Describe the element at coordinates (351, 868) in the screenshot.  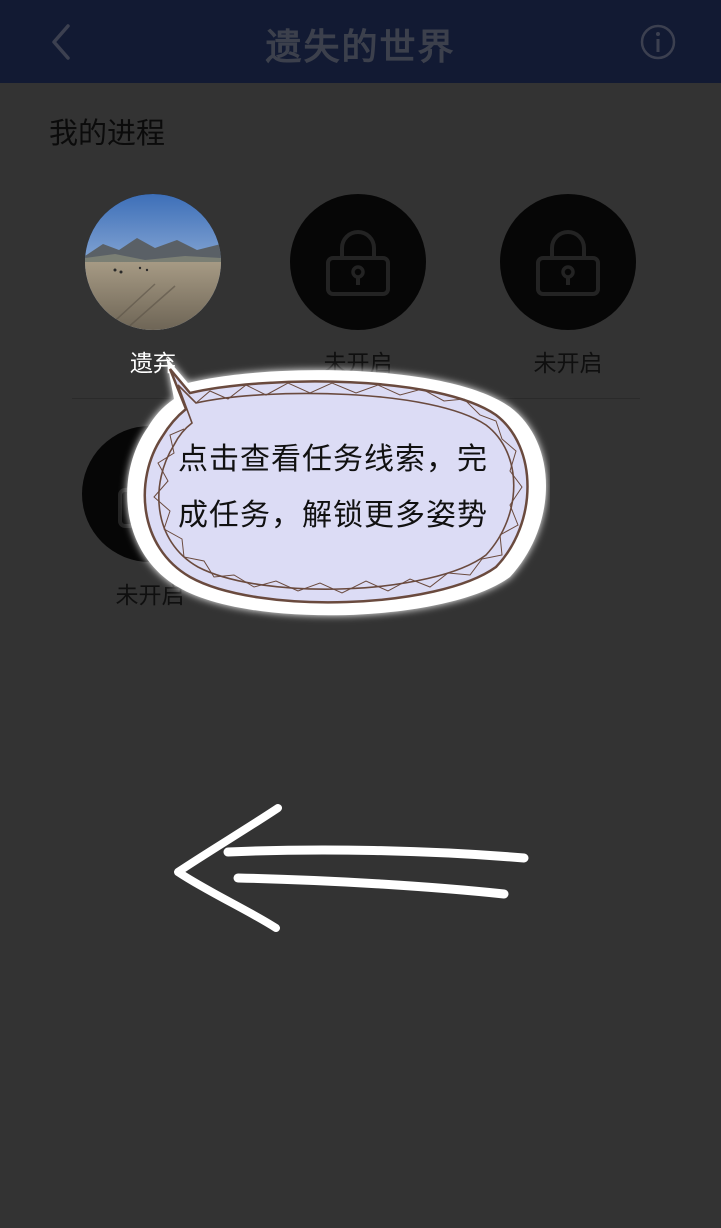
I see `swipe-left-arrow-icon` at that location.